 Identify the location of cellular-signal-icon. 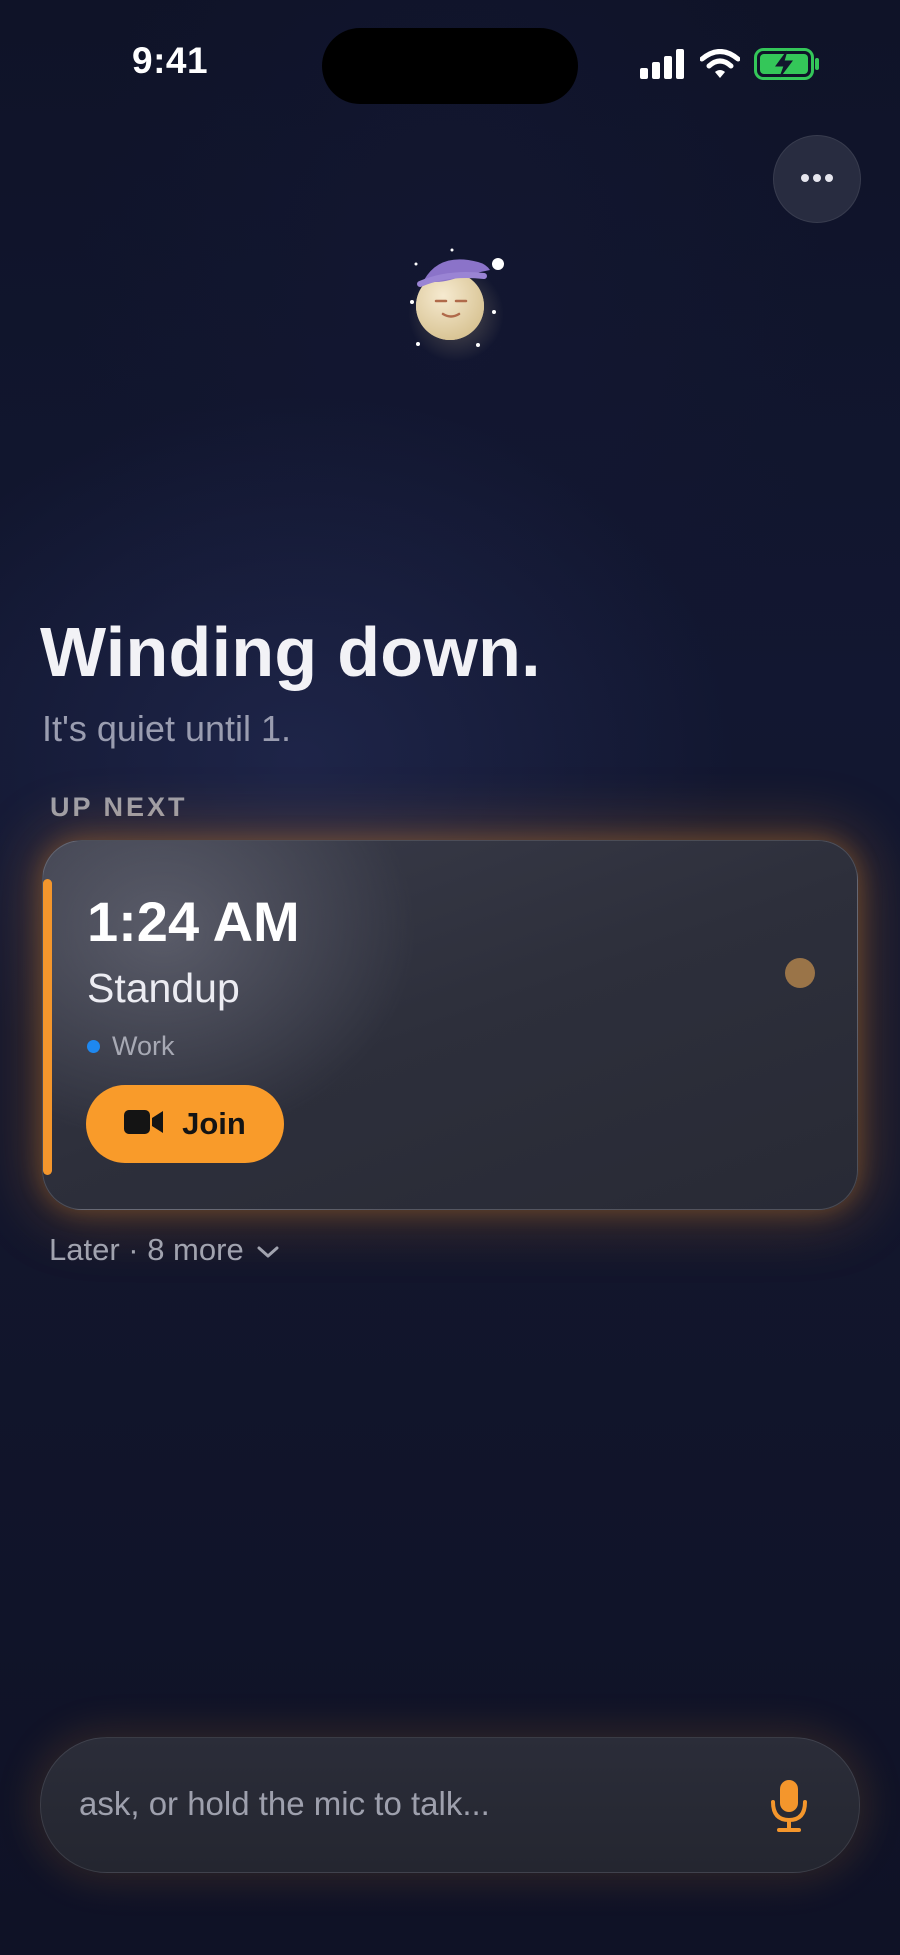
(663, 66).